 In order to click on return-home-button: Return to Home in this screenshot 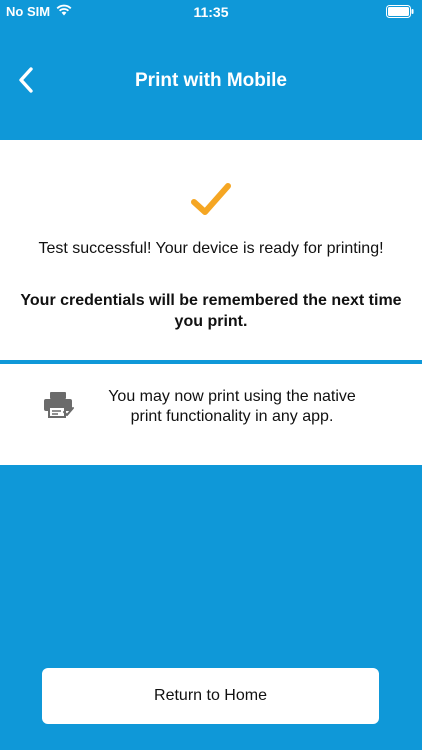, I will do `click(210, 696)`.